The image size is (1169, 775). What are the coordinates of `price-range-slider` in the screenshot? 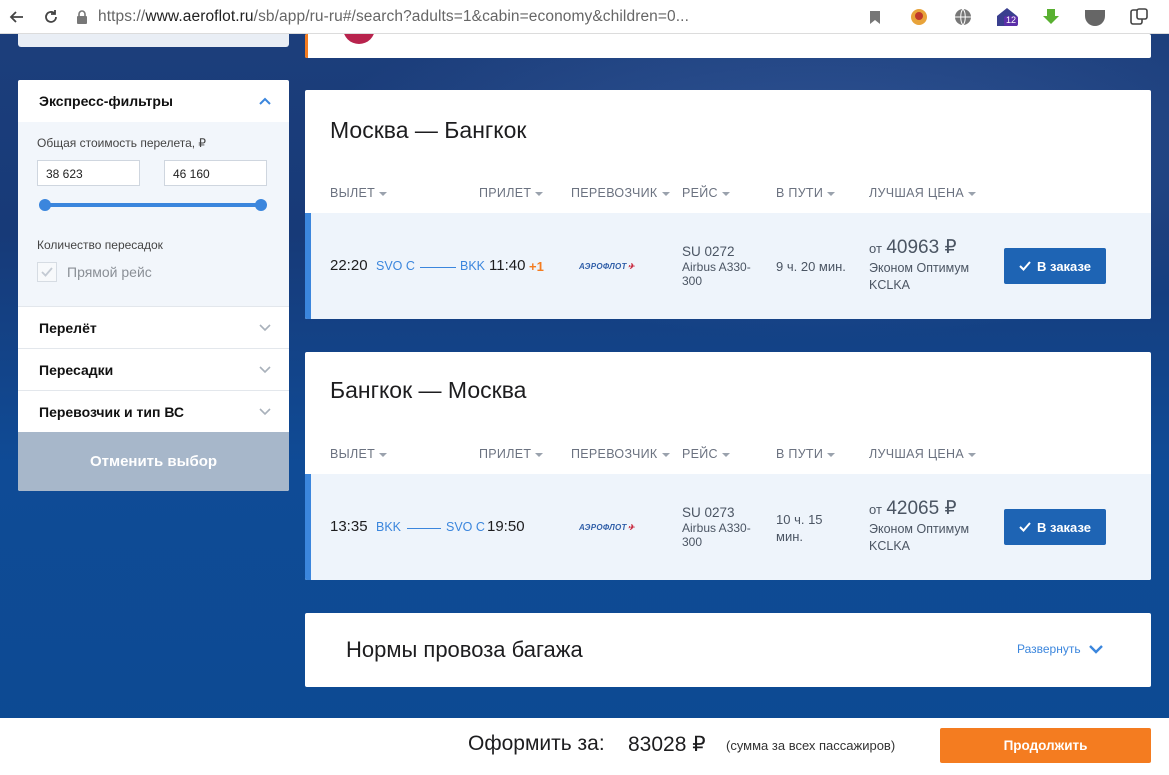 It's located at (153, 205).